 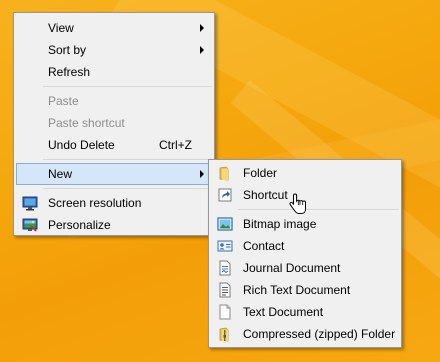 I want to click on menu-item-new: New, so click(x=114, y=174).